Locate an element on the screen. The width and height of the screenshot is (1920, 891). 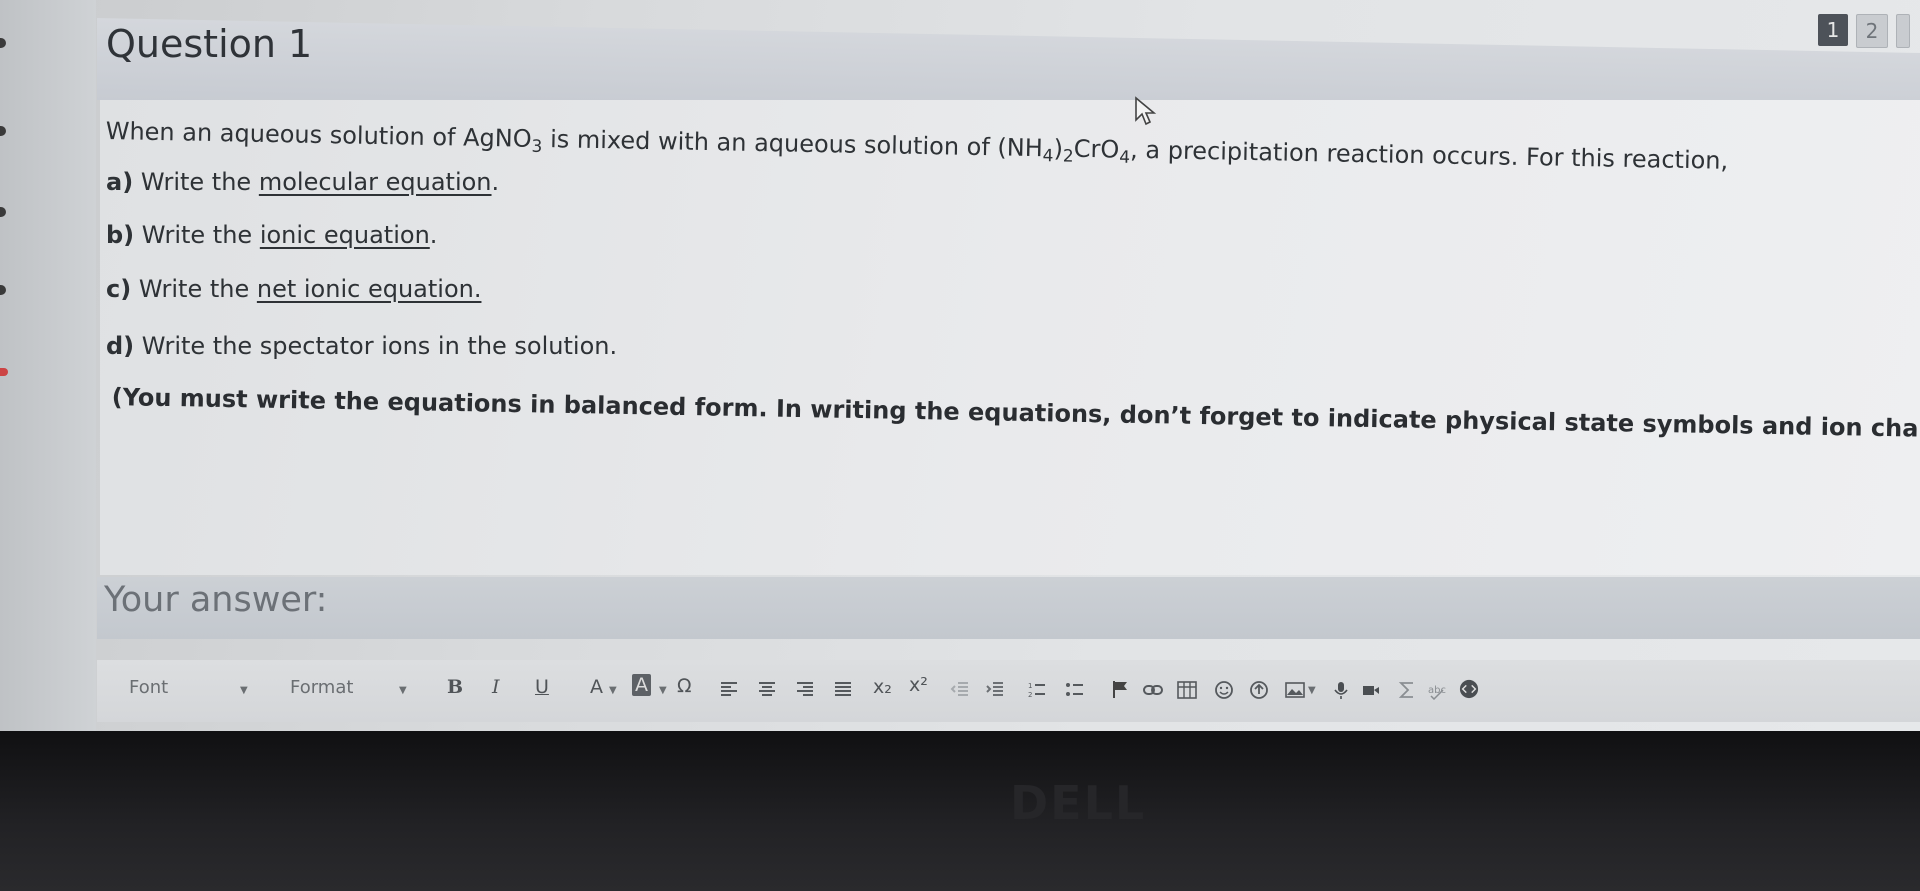
bold-button: B is located at coordinates (455, 687).